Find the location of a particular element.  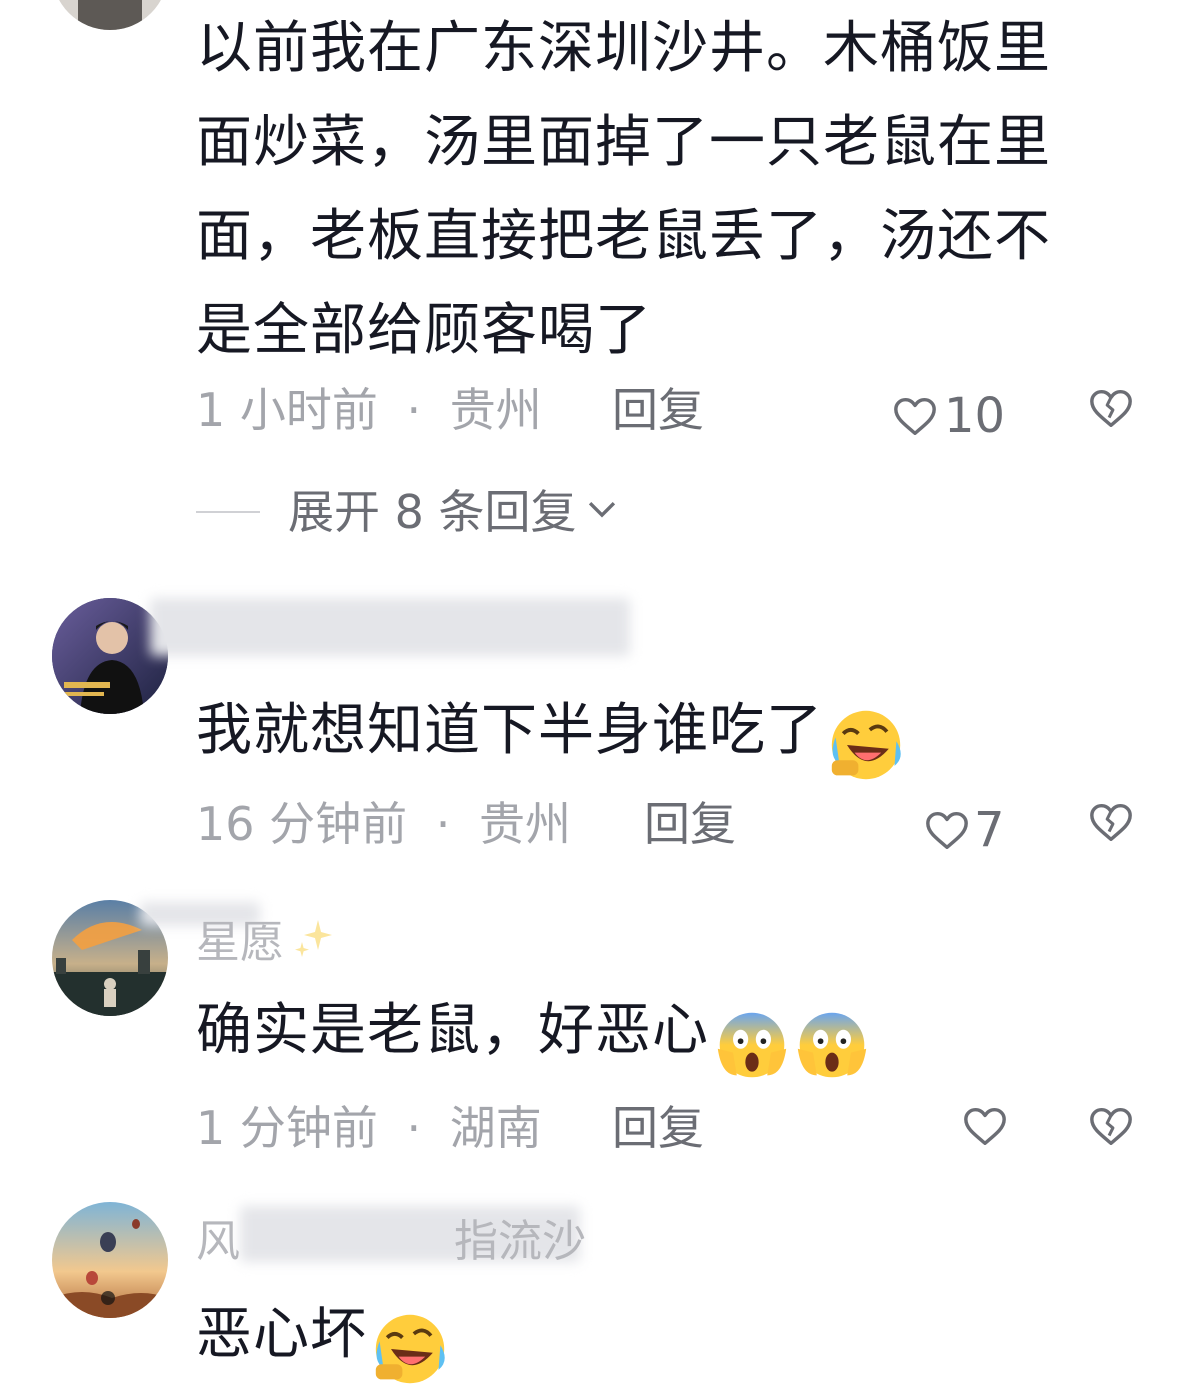

username-redacted is located at coordinates (390, 627).